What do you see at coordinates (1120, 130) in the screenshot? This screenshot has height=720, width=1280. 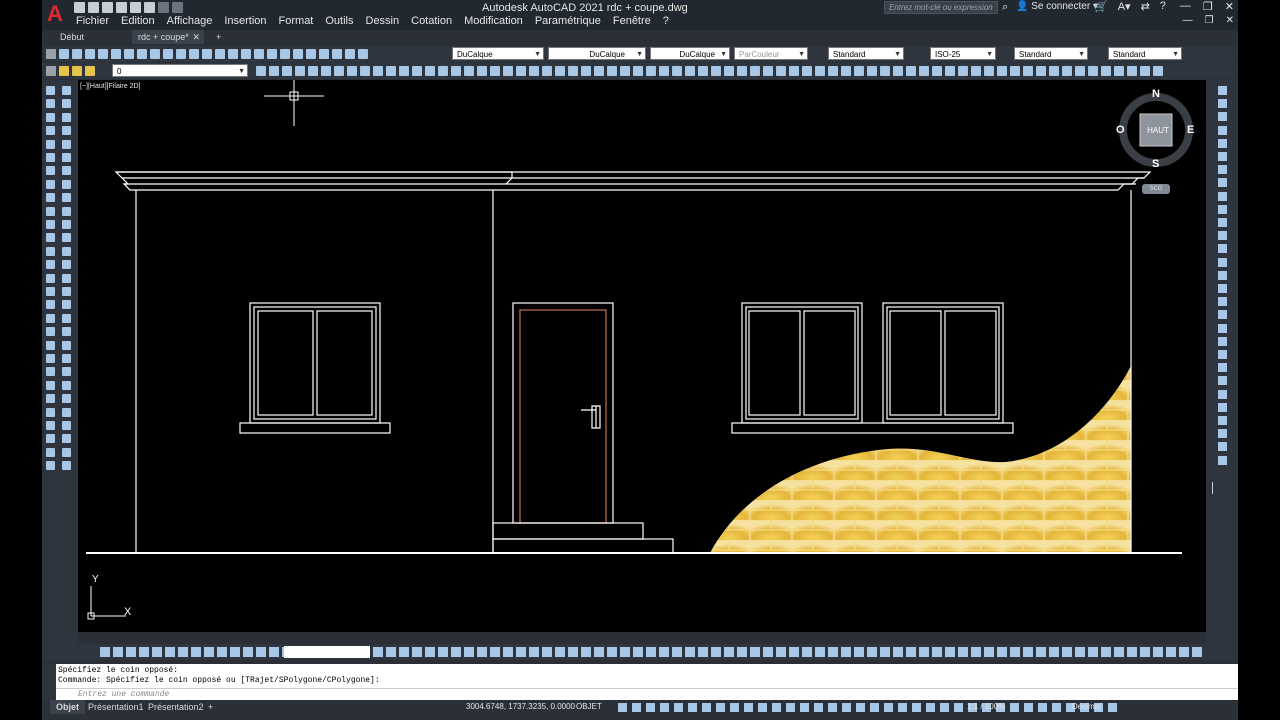 I see `compass-west-label: O` at bounding box center [1120, 130].